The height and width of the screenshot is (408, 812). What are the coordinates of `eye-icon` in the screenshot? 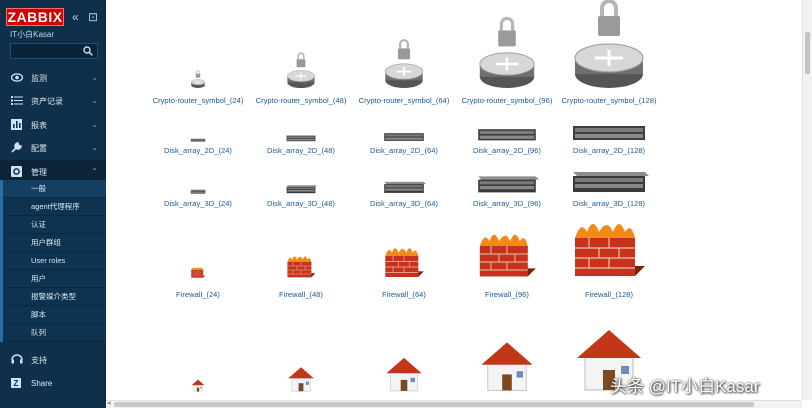 It's located at (17, 77).